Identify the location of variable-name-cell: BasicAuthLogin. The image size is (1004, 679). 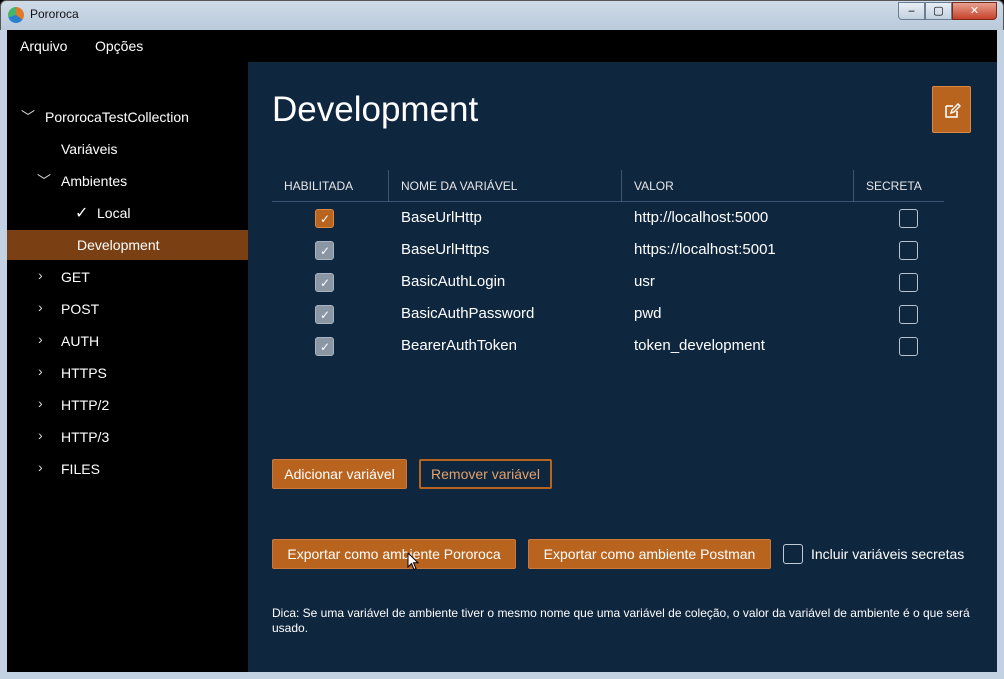
(453, 282).